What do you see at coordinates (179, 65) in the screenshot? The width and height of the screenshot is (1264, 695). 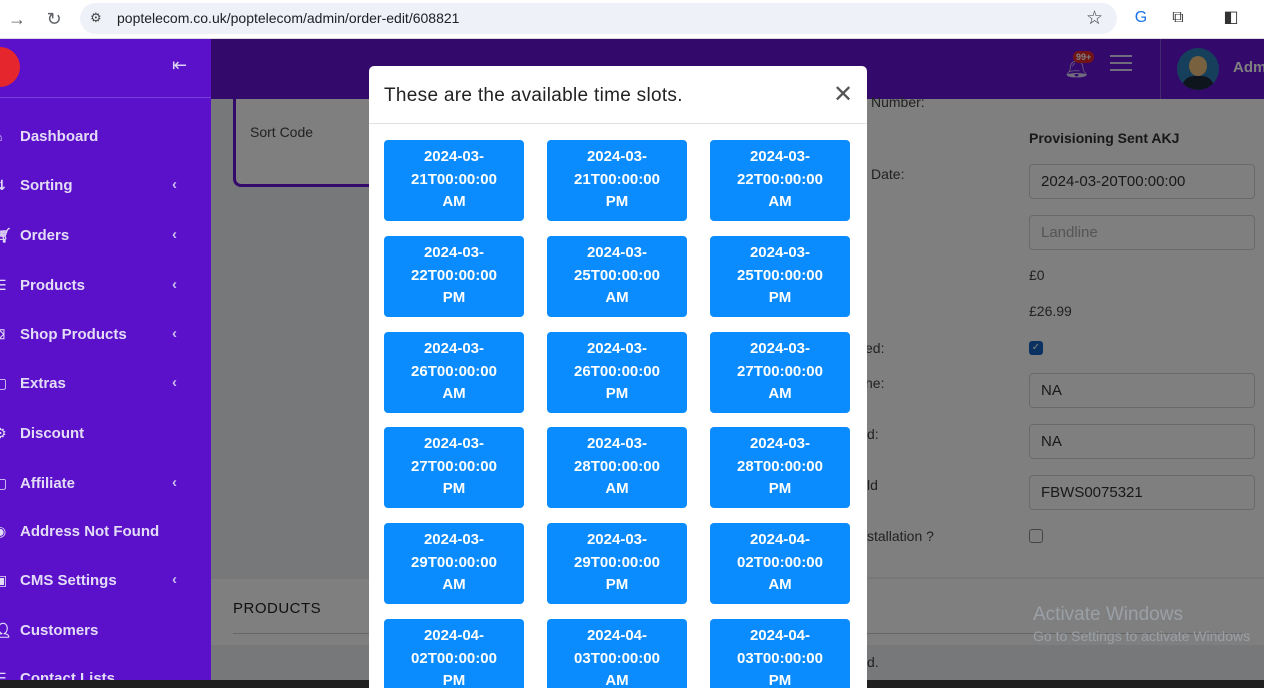 I see `collapse-sidebar-icon: ⇤` at bounding box center [179, 65].